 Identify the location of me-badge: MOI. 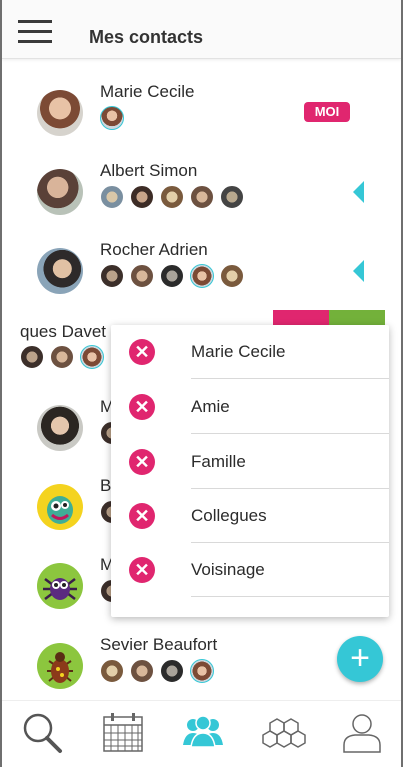
(327, 112).